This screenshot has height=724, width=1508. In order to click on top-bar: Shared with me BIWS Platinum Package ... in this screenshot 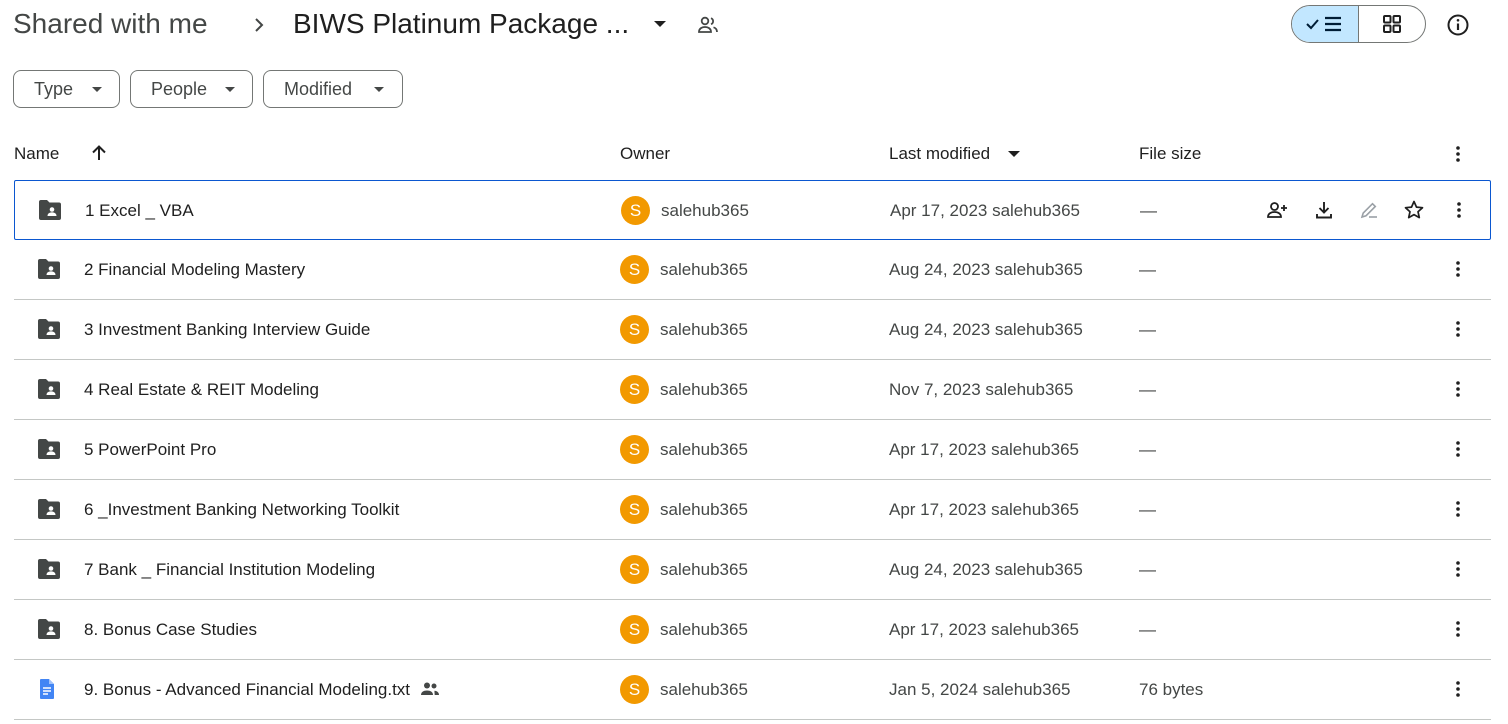, I will do `click(754, 26)`.